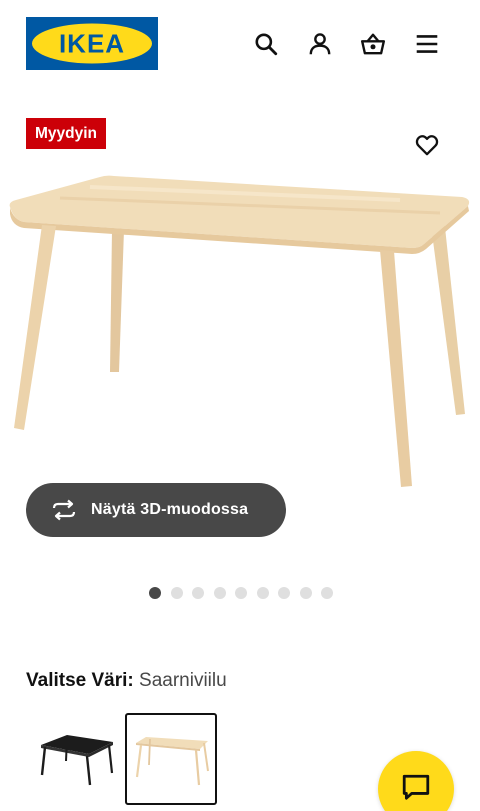  I want to click on color-selection-label: Valitse Väri: Saarniviilu, so click(126, 681).